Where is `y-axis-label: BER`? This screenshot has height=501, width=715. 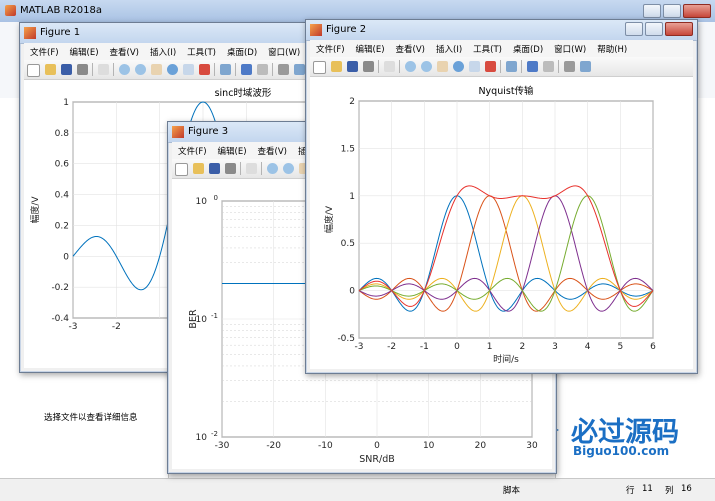
y-axis-label: BER is located at coordinates (193, 319).